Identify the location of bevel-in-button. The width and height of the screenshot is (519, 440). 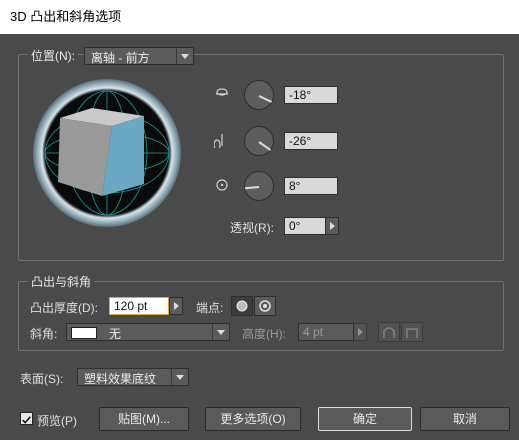
(412, 332).